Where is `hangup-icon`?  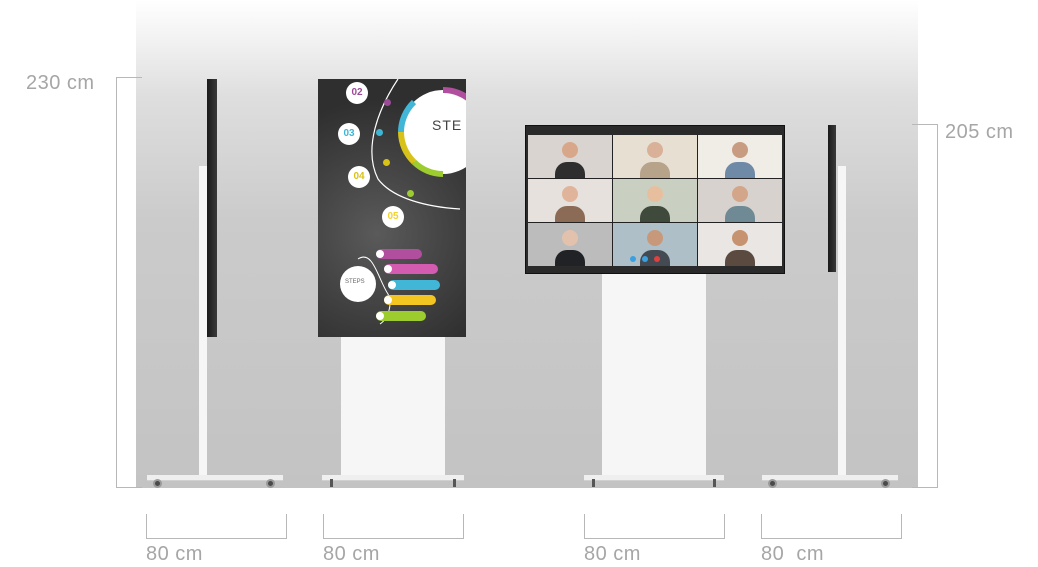 hangup-icon is located at coordinates (657, 259).